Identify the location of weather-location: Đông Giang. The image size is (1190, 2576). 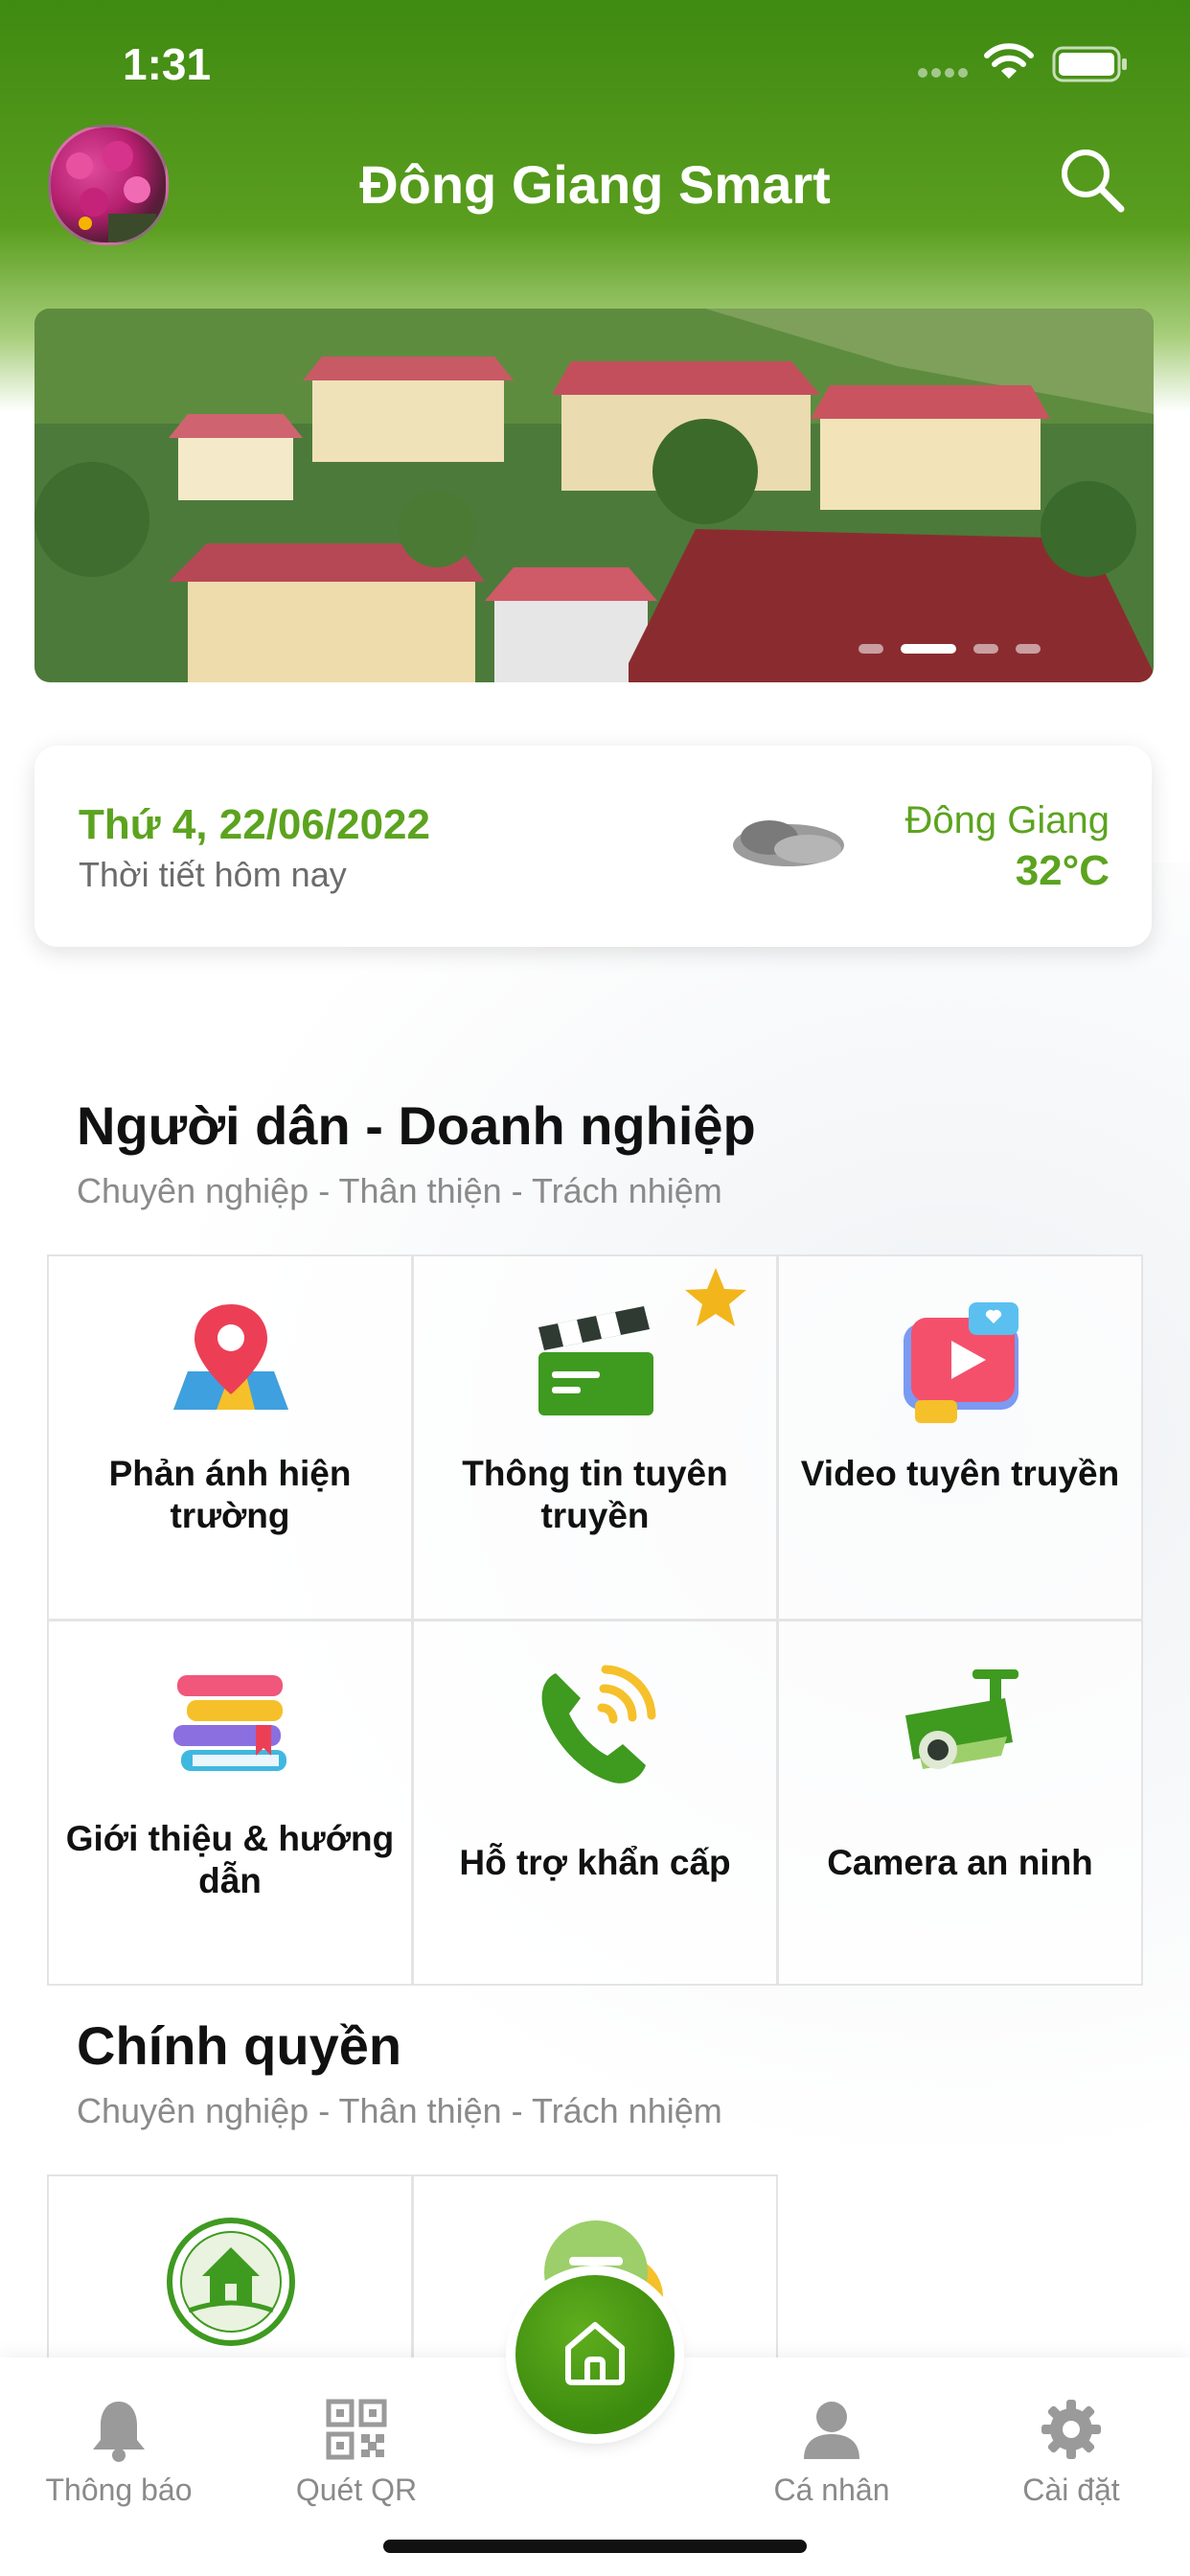
(1007, 820).